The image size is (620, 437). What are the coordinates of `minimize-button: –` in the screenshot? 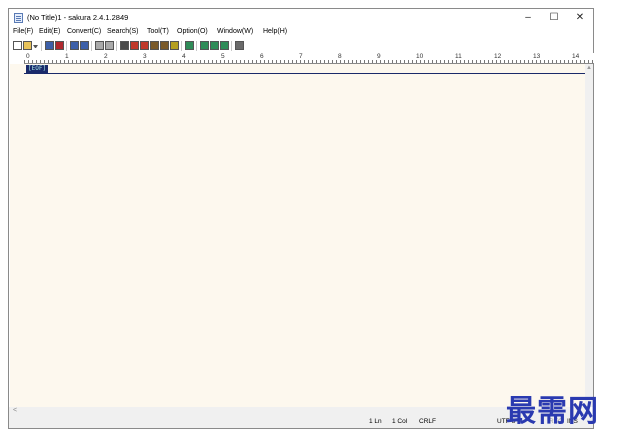 It's located at (528, 18).